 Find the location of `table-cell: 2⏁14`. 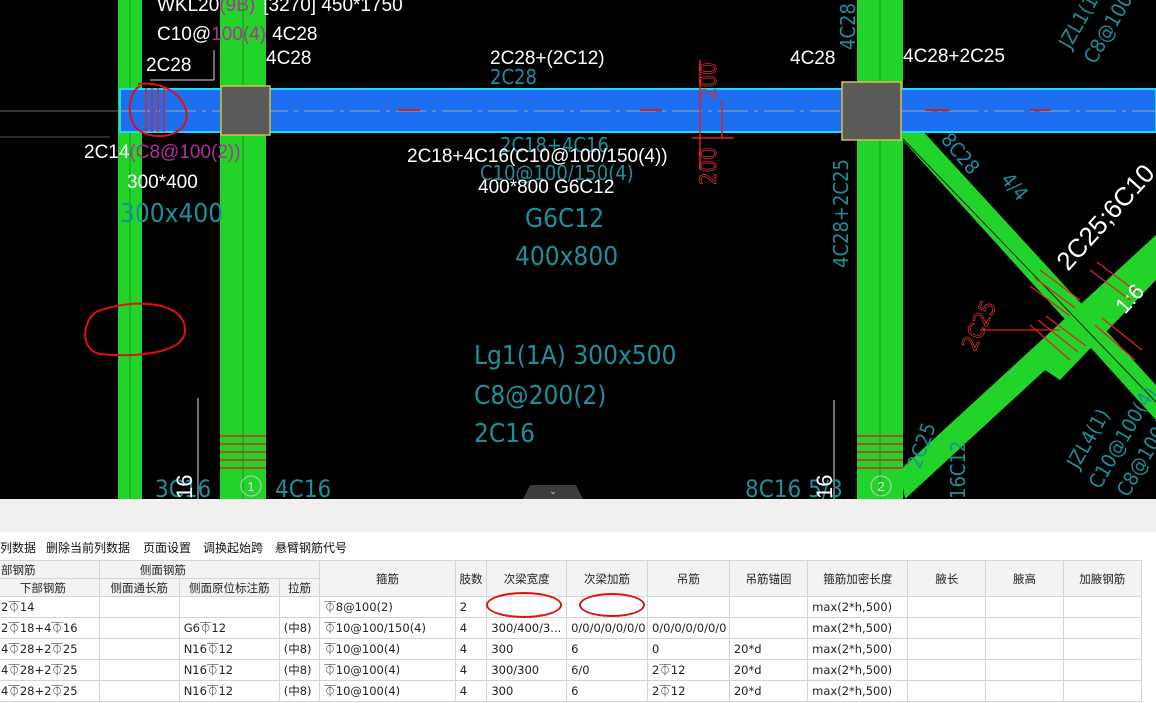

table-cell: 2⏁14 is located at coordinates (50, 607).